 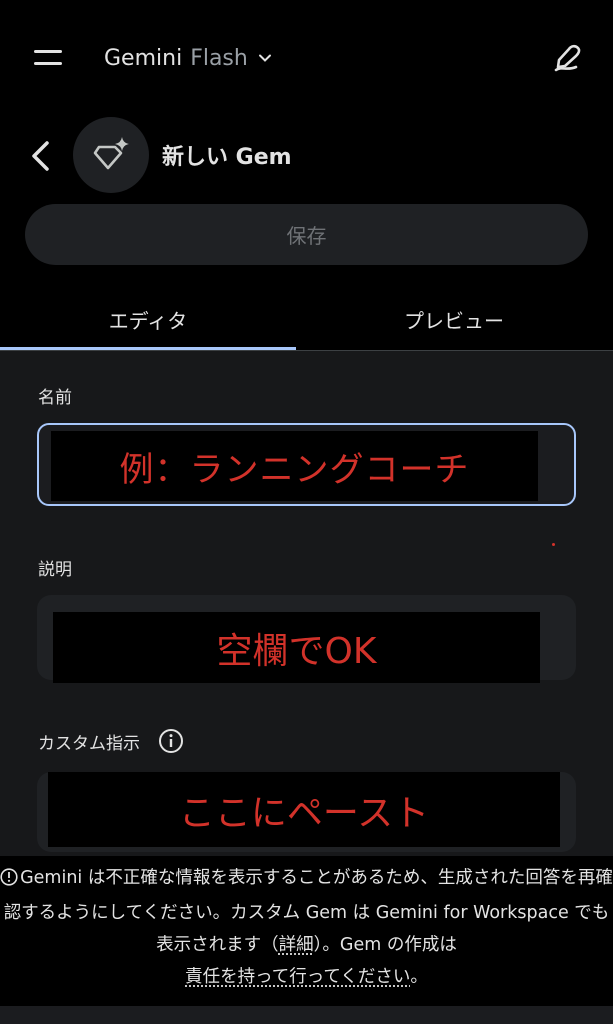 What do you see at coordinates (297, 977) in the screenshot?
I see `responsibility-link: 責任を持って行ってください` at bounding box center [297, 977].